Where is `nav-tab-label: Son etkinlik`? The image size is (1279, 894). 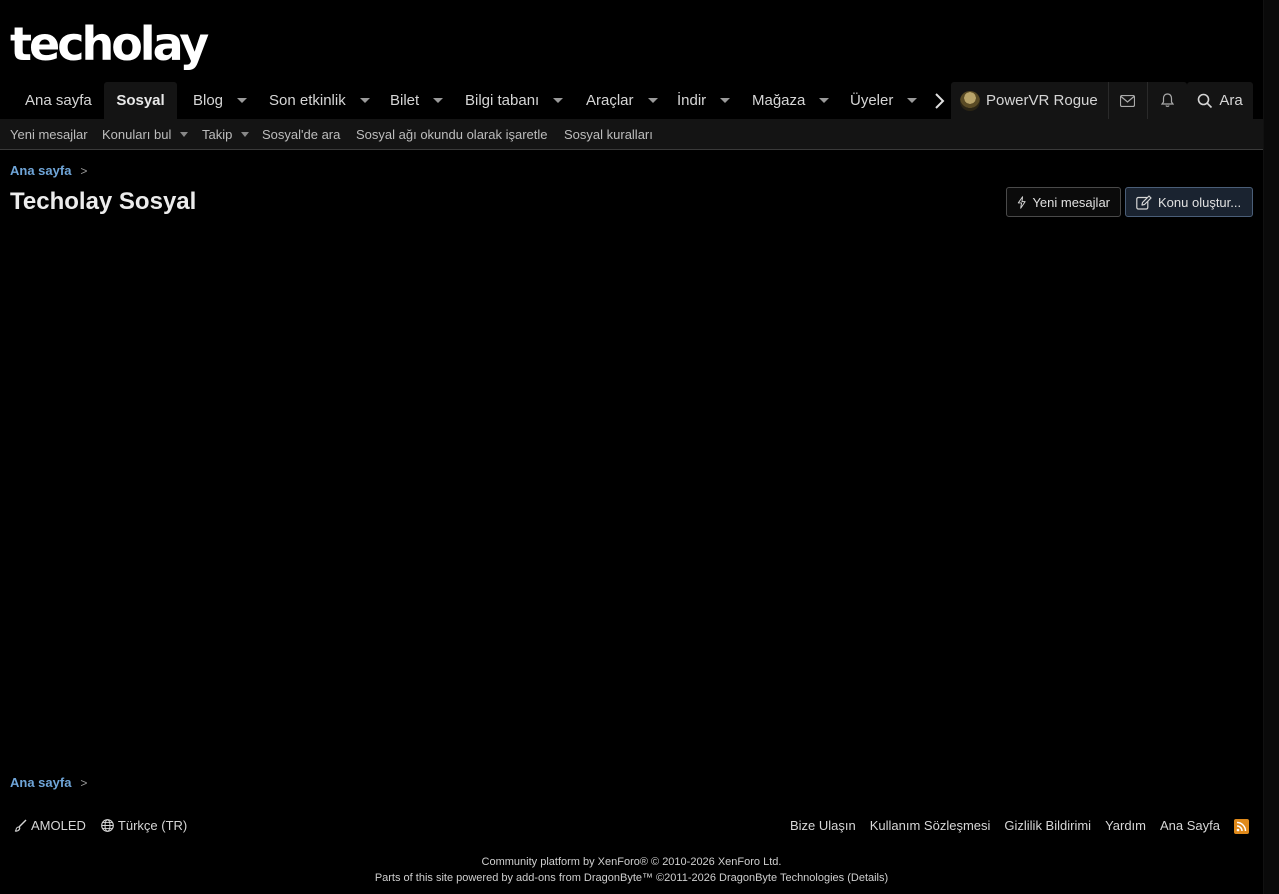 nav-tab-label: Son etkinlik is located at coordinates (307, 100).